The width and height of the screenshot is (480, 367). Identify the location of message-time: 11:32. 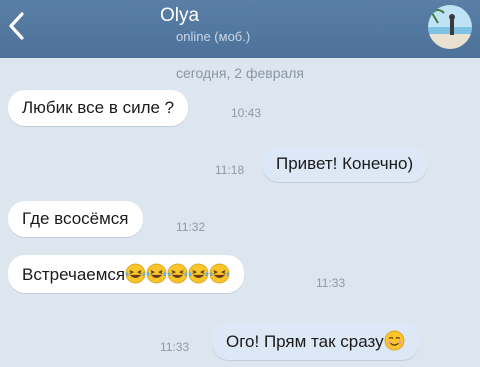
(191, 227).